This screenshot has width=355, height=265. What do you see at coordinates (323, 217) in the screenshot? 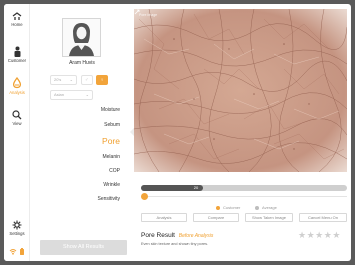
I see `cancel-menu-button: Cancel Menu On` at bounding box center [323, 217].